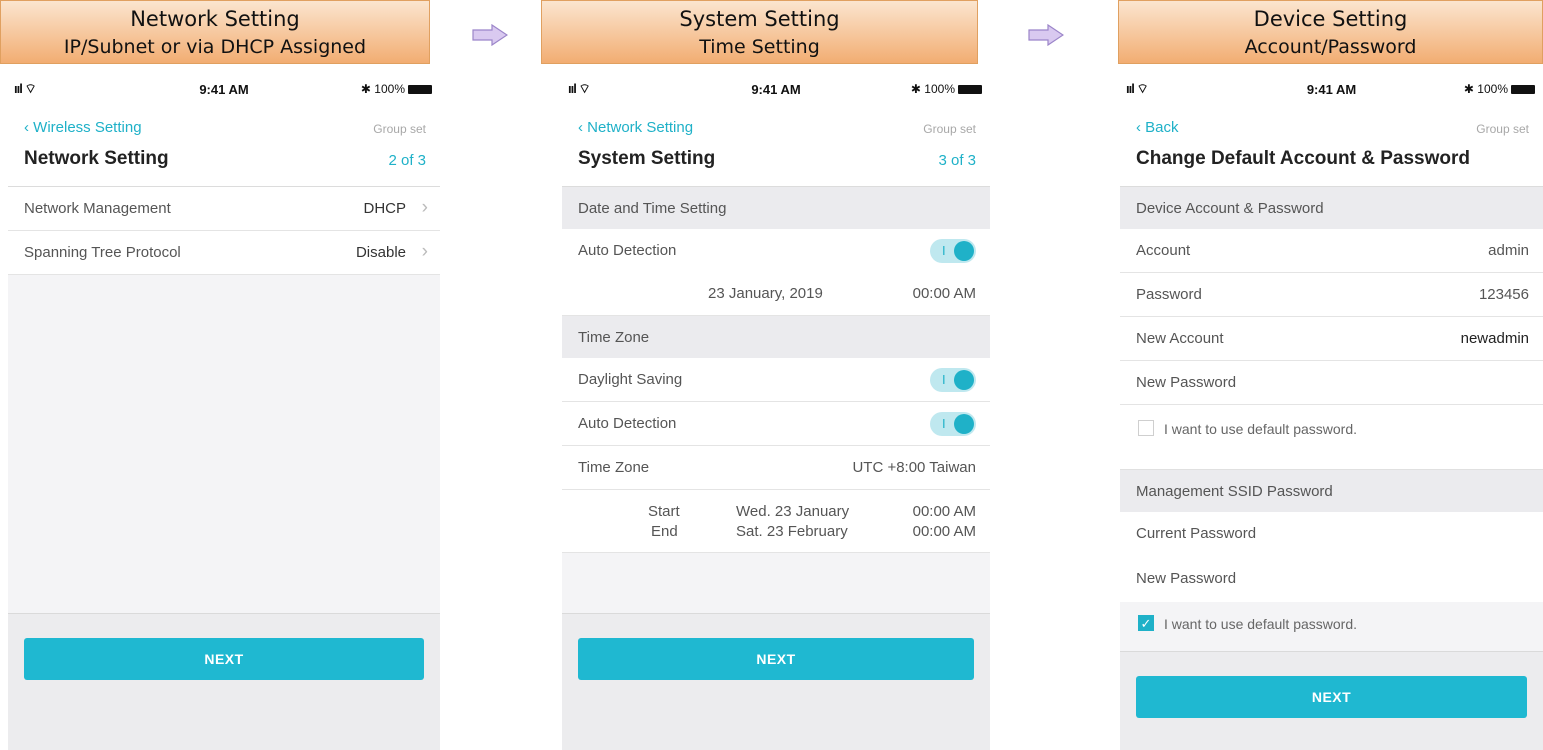 The image size is (1543, 750). What do you see at coordinates (1157, 127) in the screenshot?
I see `back-button: ‹ Back` at bounding box center [1157, 127].